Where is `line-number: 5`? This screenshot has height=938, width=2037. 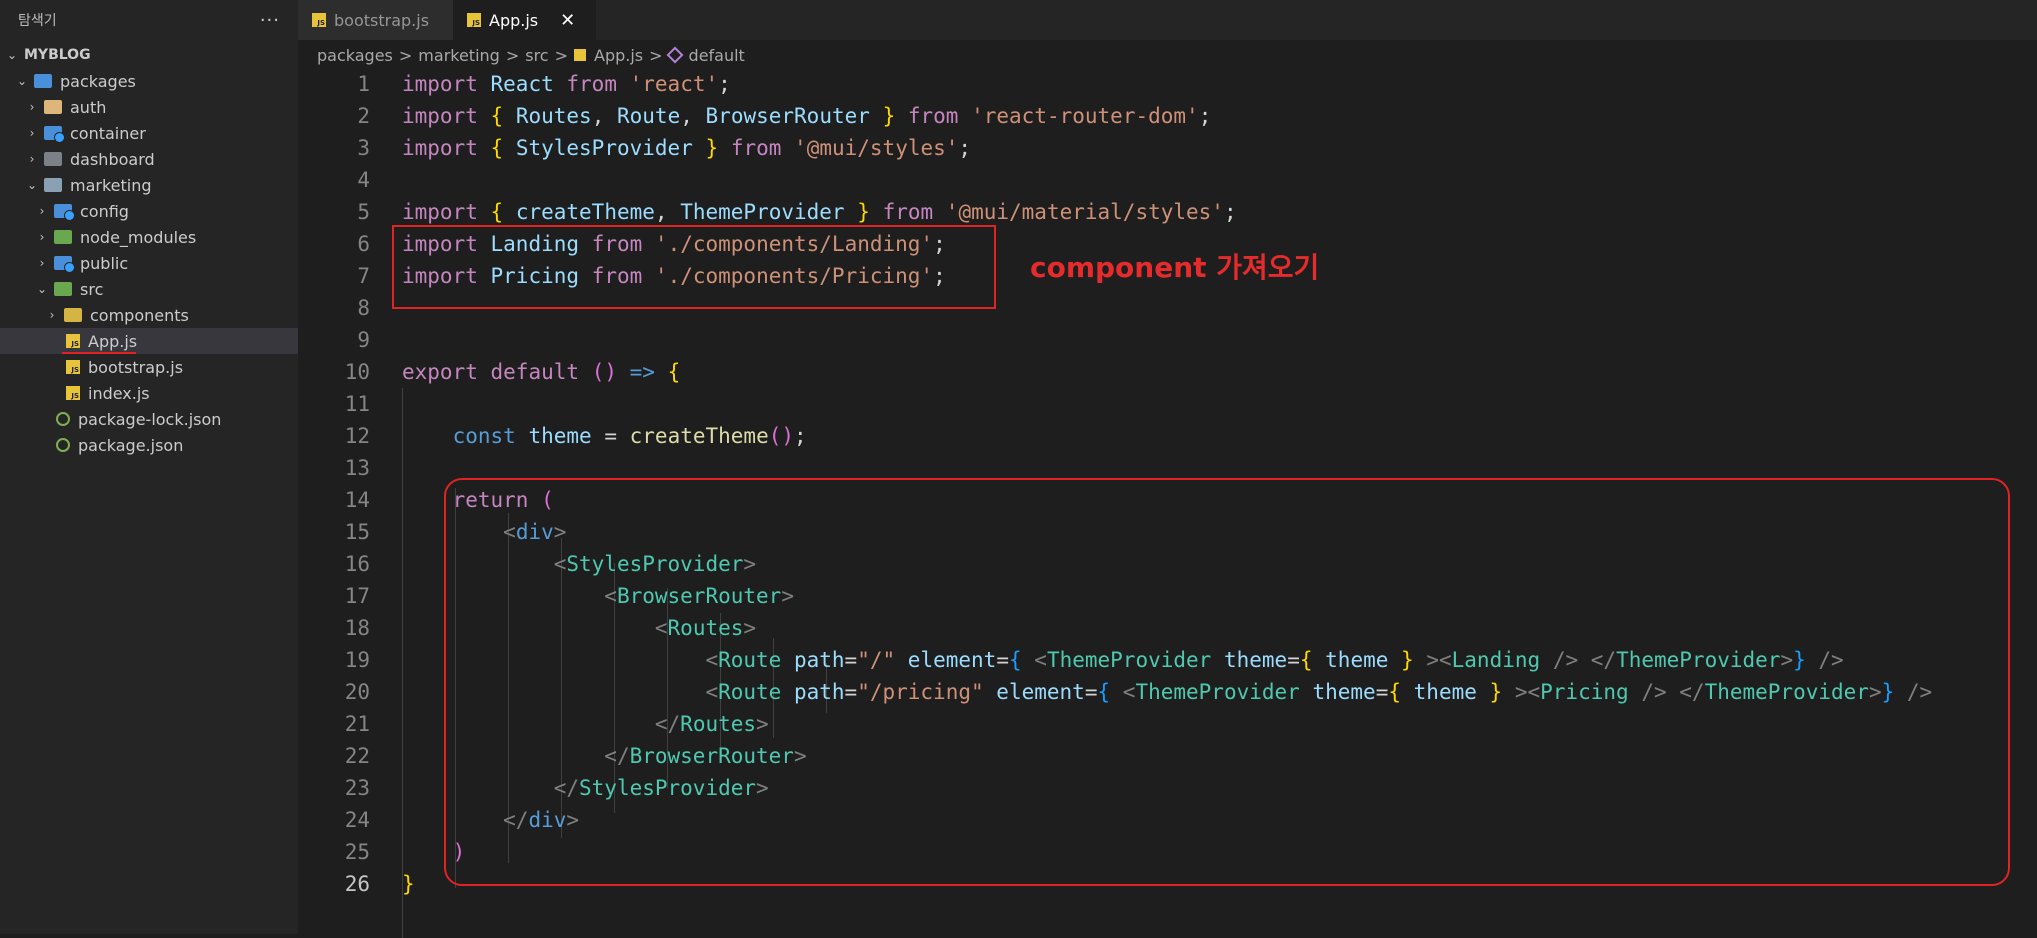 line-number: 5 is located at coordinates (363, 212).